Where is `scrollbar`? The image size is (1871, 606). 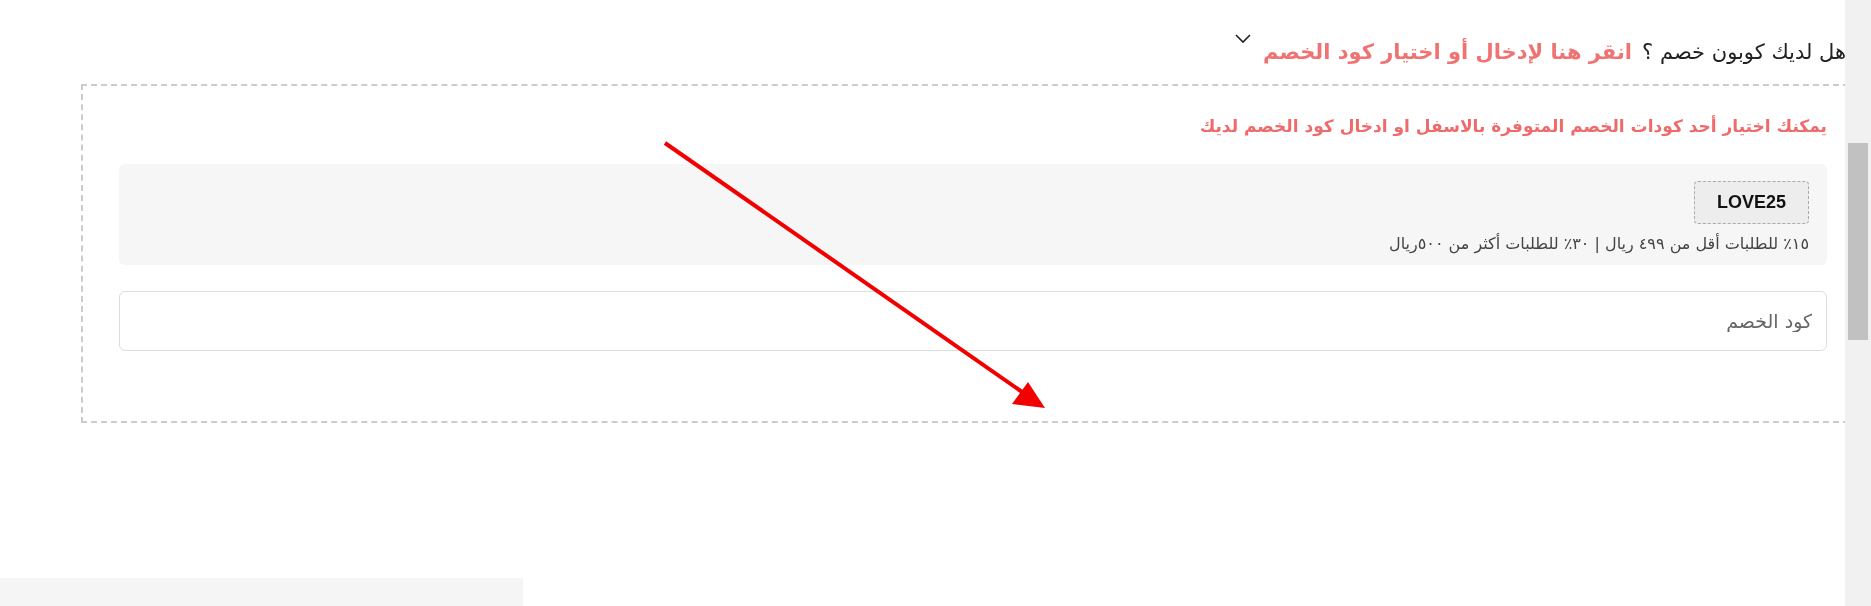
scrollbar is located at coordinates (1858, 303).